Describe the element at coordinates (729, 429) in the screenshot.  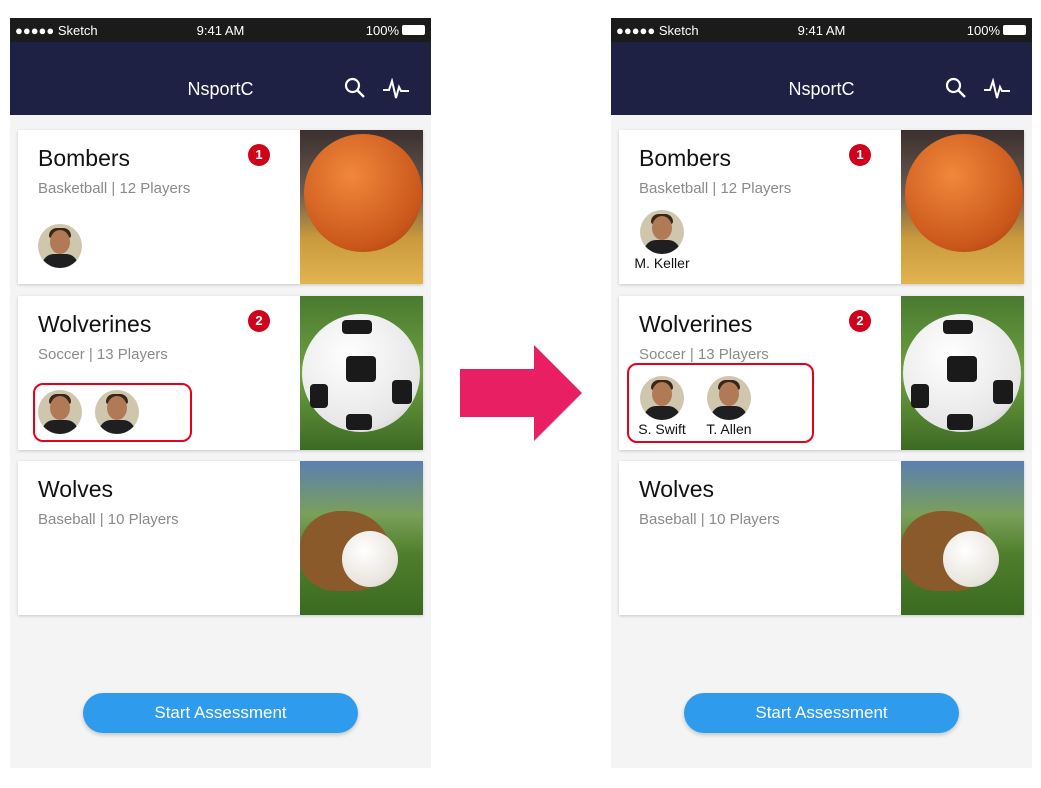
I see `player-name: T. Allen` at that location.